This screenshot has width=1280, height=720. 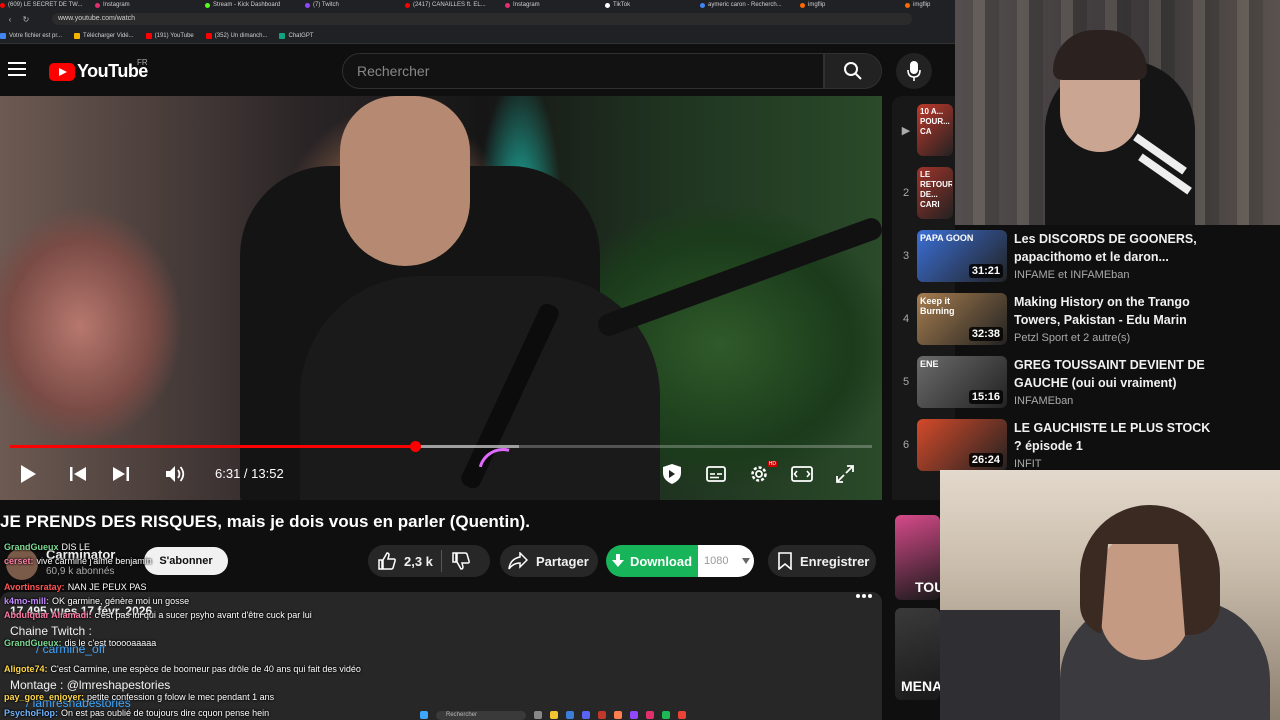 What do you see at coordinates (80, 554) in the screenshot?
I see `channel-name: Carminator` at bounding box center [80, 554].